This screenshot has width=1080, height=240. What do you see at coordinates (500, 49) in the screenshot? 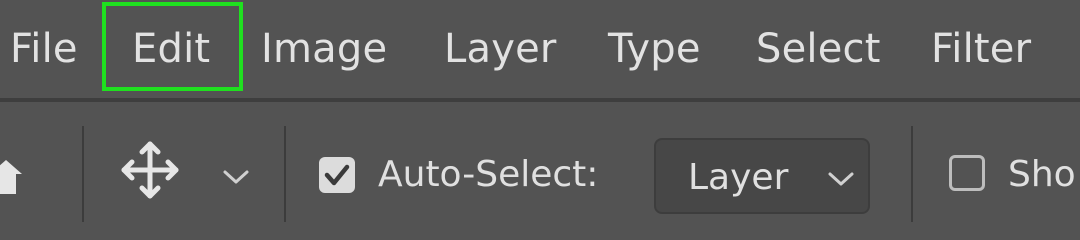
I see `menu-layer: Layer` at bounding box center [500, 49].